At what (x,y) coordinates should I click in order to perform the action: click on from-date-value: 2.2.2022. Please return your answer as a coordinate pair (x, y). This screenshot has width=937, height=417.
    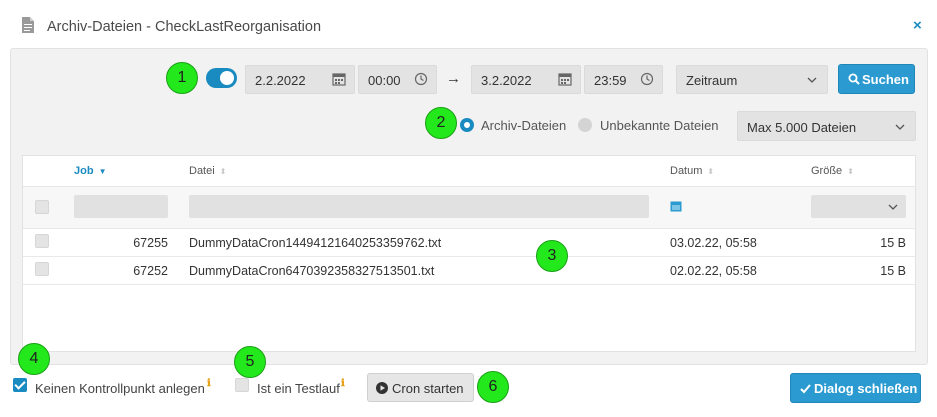
    Looking at the image, I should click on (280, 80).